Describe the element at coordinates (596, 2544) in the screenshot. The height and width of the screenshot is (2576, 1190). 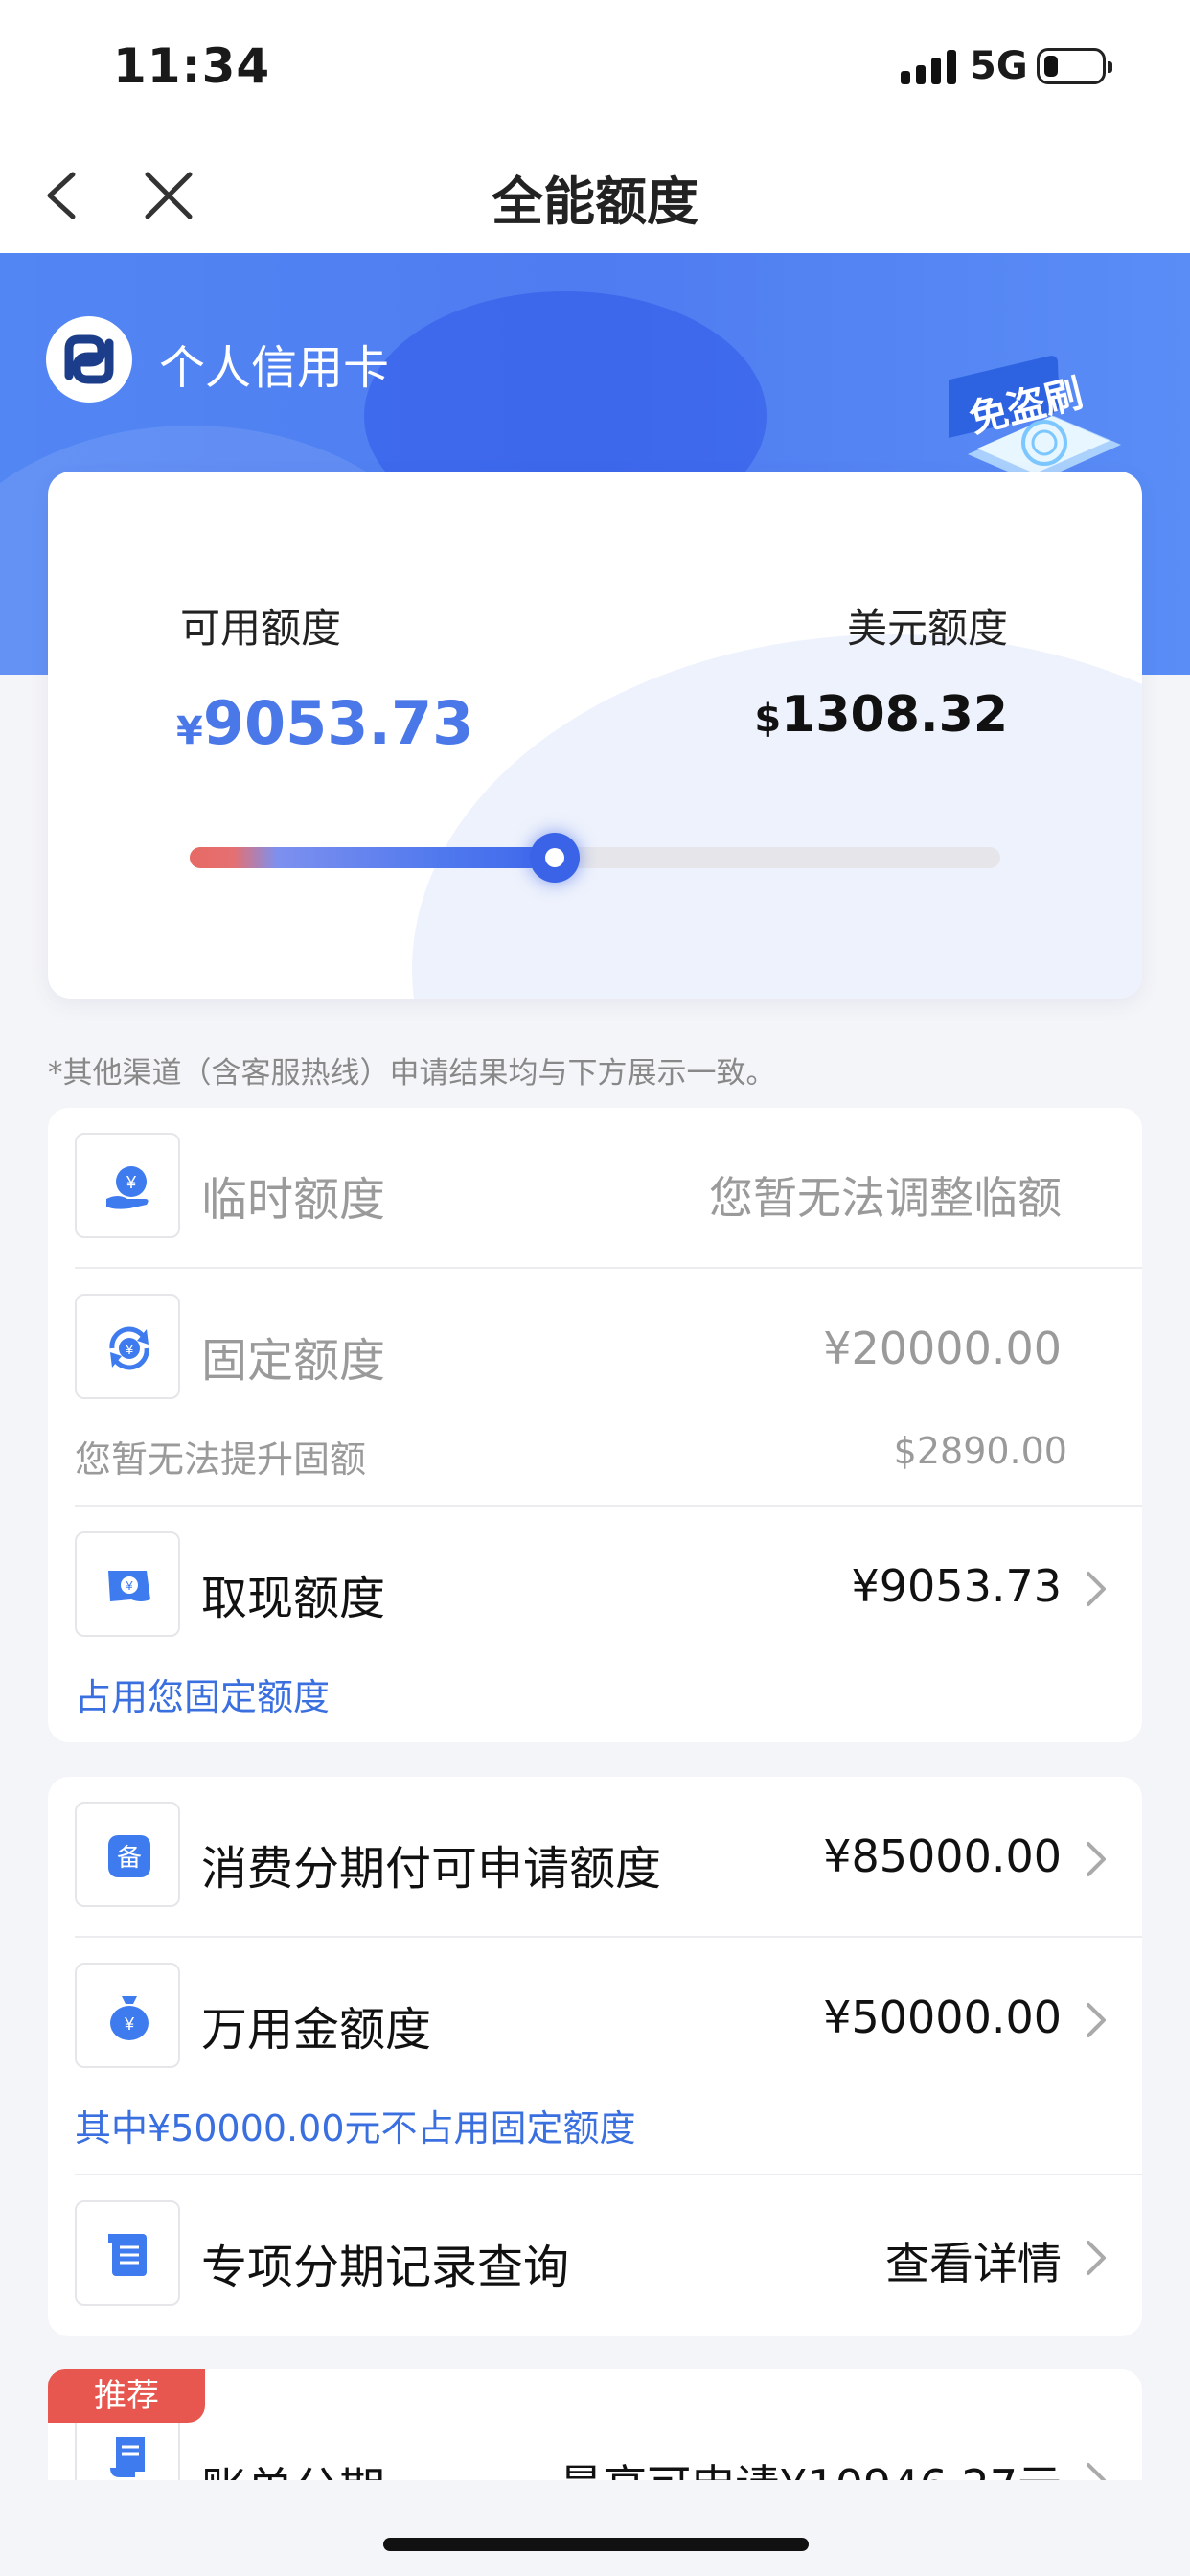
I see `home-indicator` at that location.